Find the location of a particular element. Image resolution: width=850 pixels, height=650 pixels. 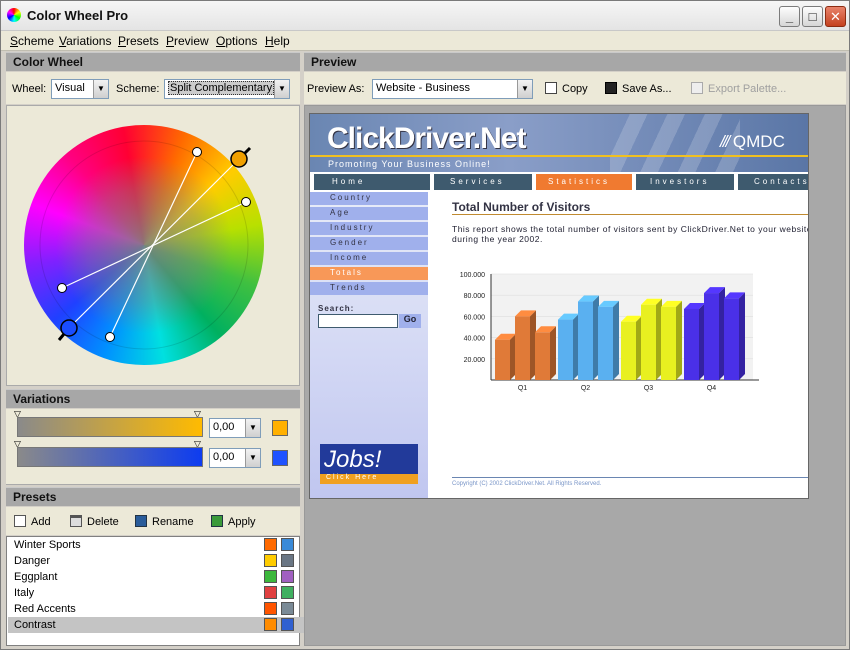

color-wheel-canvas is located at coordinates (153, 245).